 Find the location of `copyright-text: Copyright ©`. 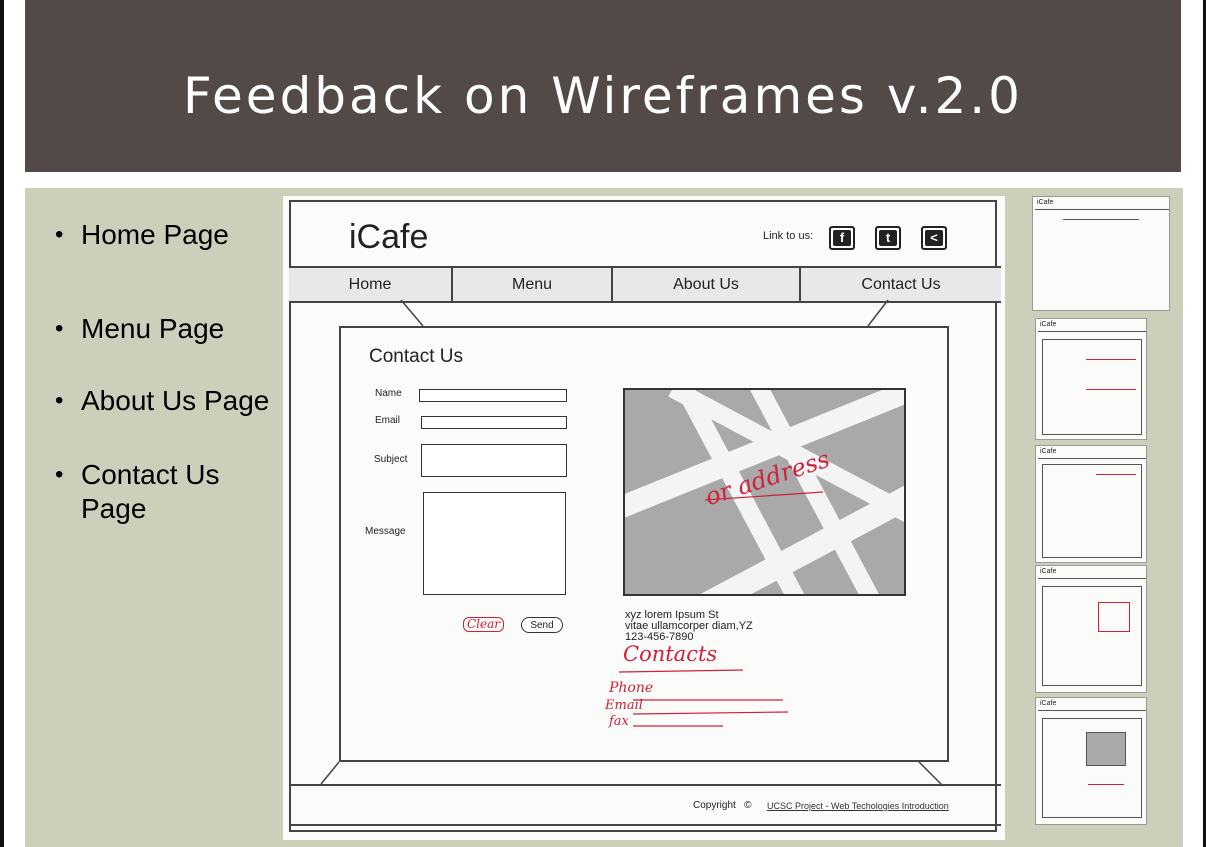

copyright-text: Copyright © is located at coordinates (722, 805).